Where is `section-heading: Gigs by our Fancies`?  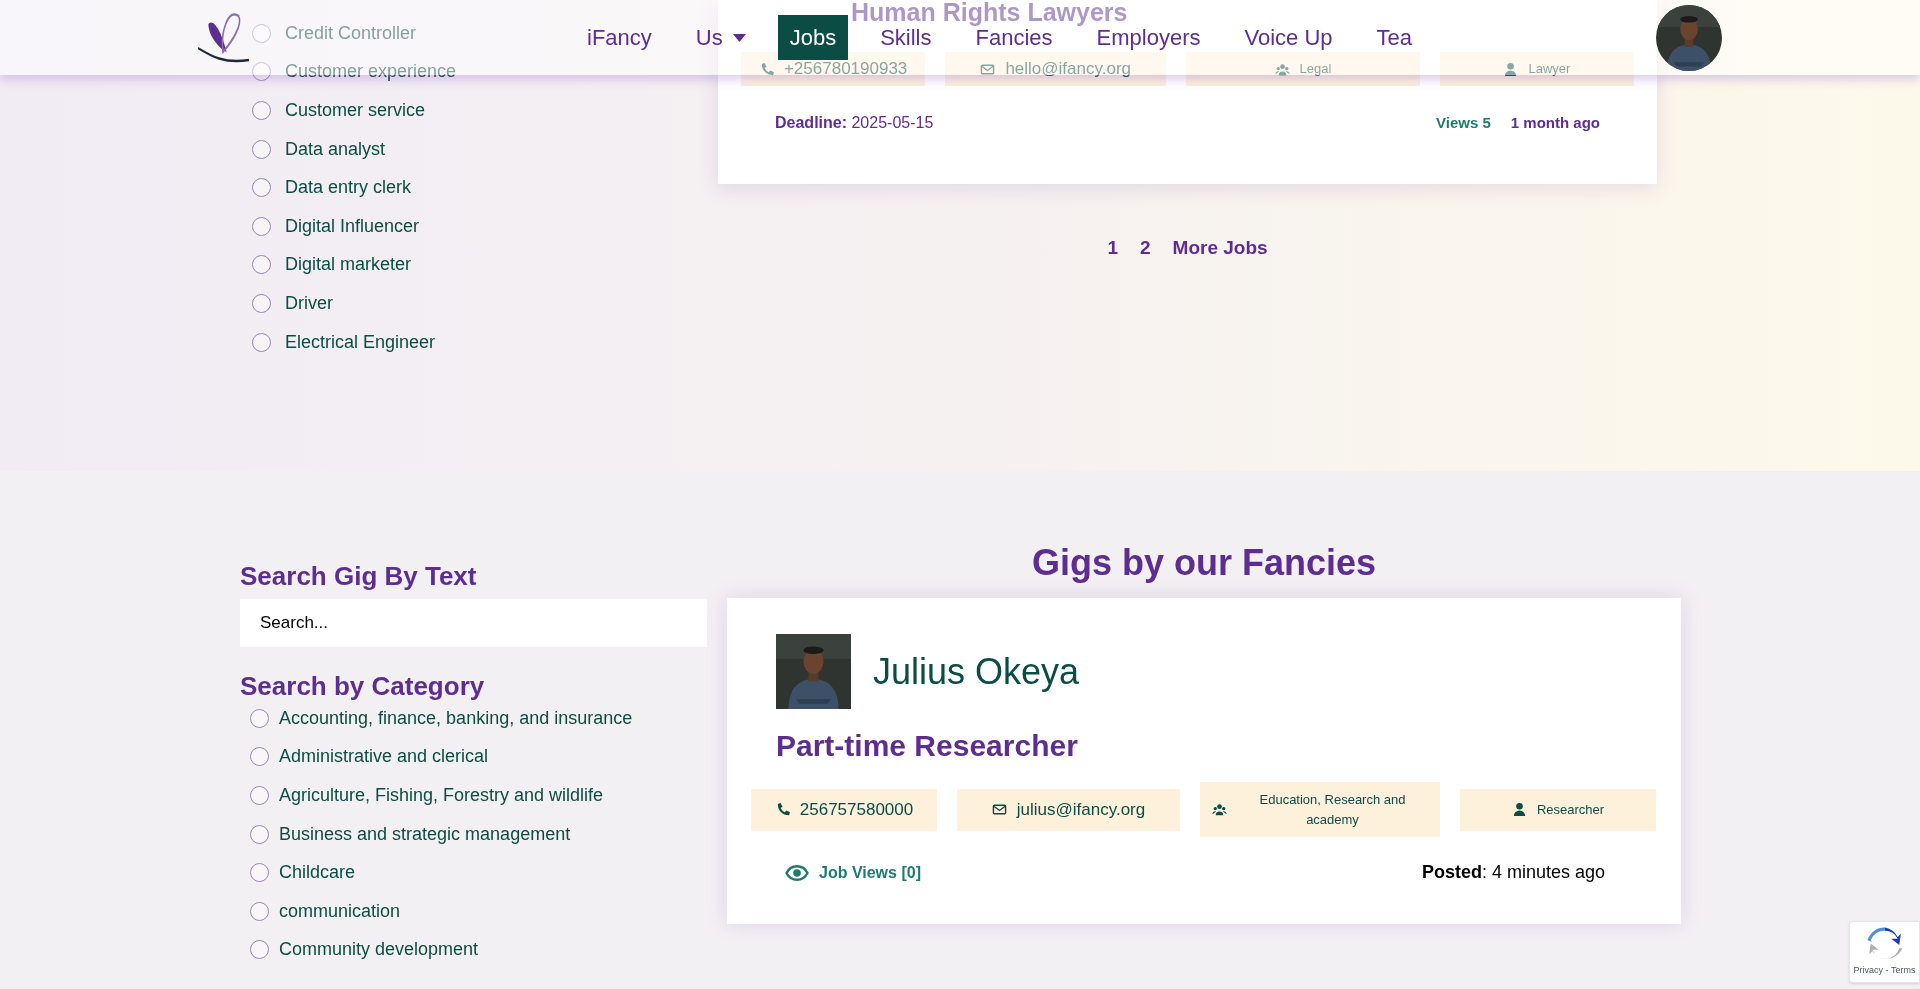
section-heading: Gigs by our Fancies is located at coordinates (1204, 563).